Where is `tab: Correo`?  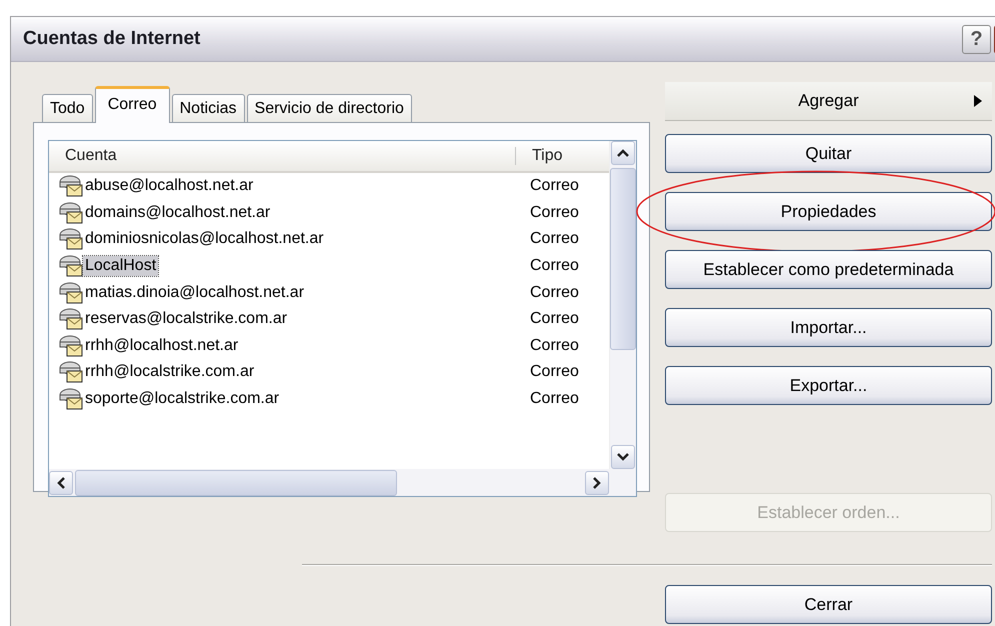 tab: Correo is located at coordinates (132, 104).